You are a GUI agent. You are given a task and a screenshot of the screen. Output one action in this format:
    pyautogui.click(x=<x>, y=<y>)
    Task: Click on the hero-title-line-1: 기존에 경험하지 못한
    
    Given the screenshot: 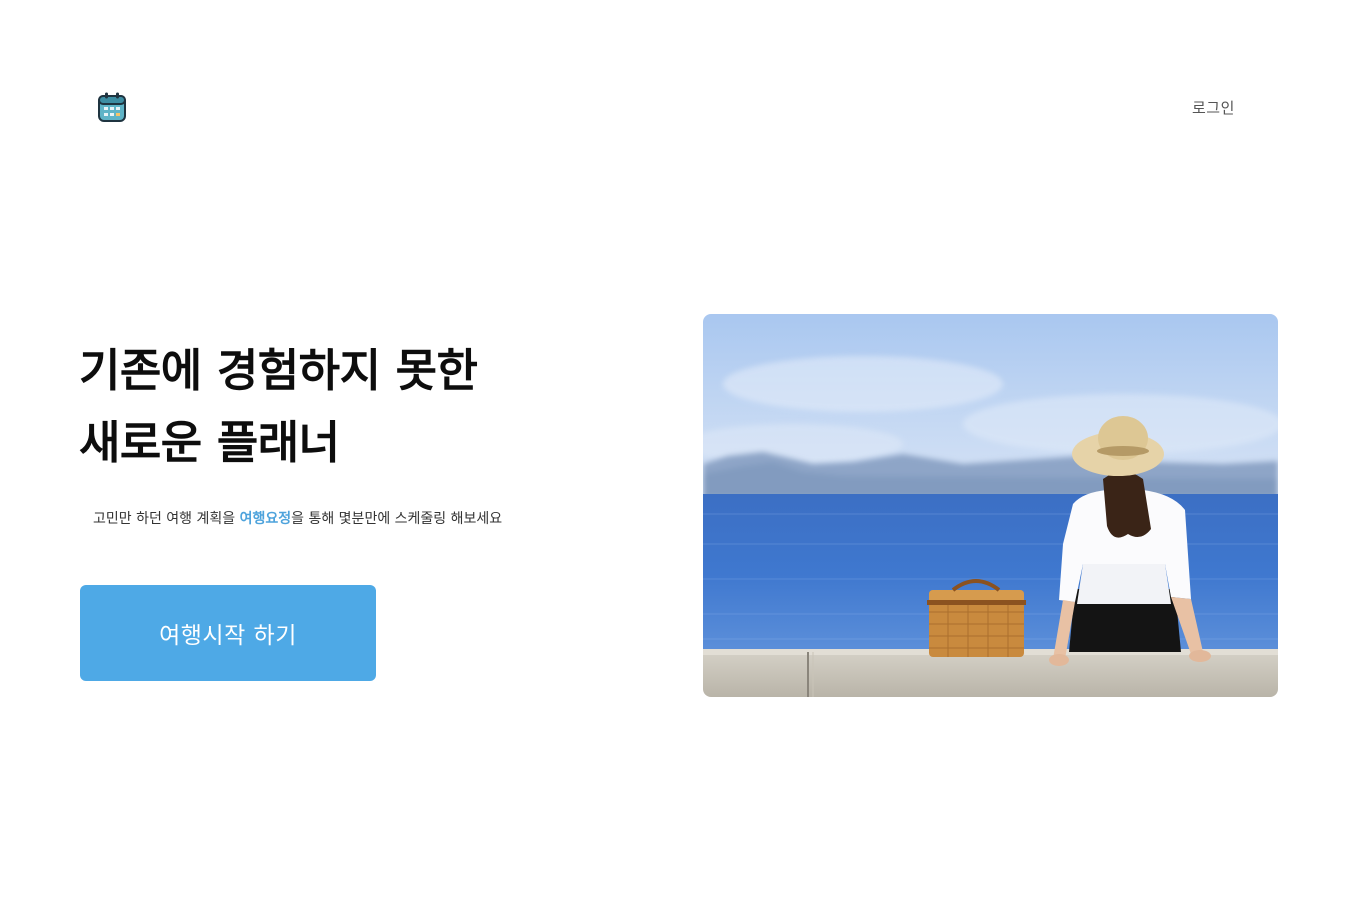 What is the action you would take?
    pyautogui.click(x=278, y=370)
    